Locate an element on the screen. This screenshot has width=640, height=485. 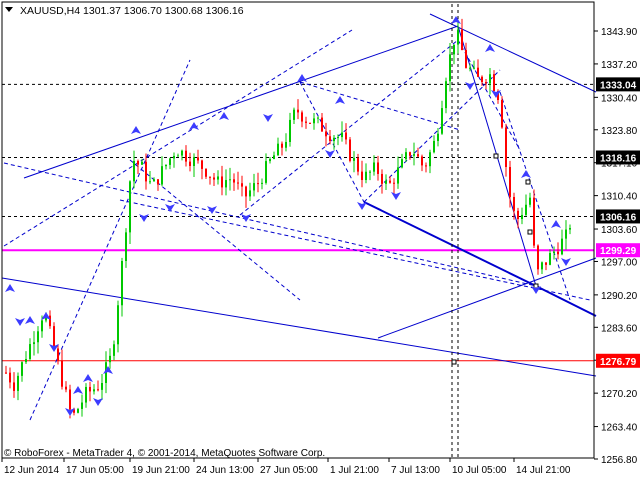
y-tick-label: 1343.90 is located at coordinates (619, 32).